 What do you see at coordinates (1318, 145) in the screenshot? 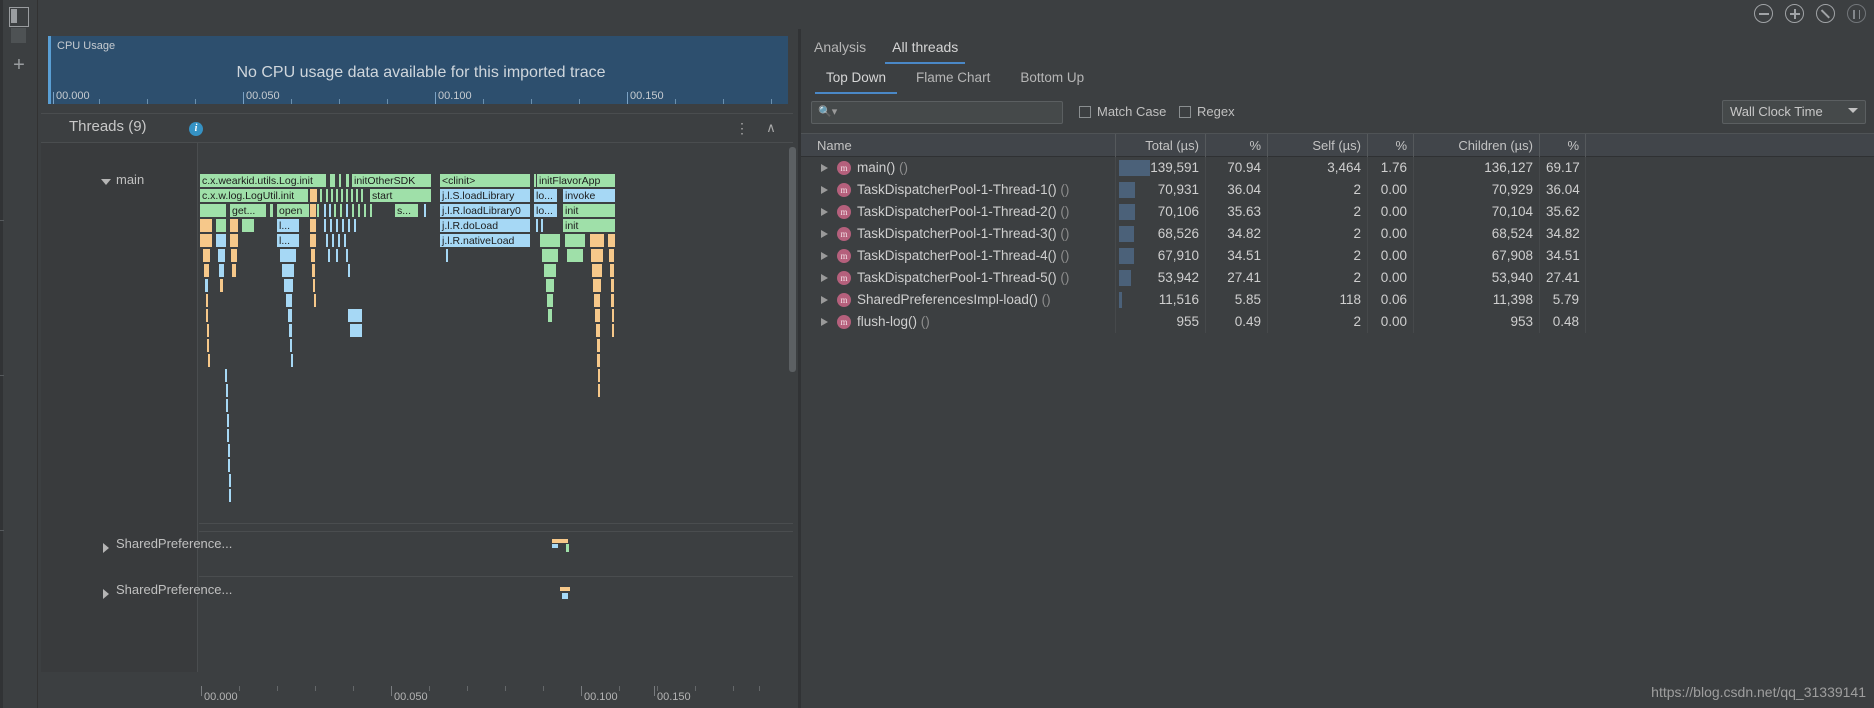
I see `column-header-self: Self (µs)` at bounding box center [1318, 145].